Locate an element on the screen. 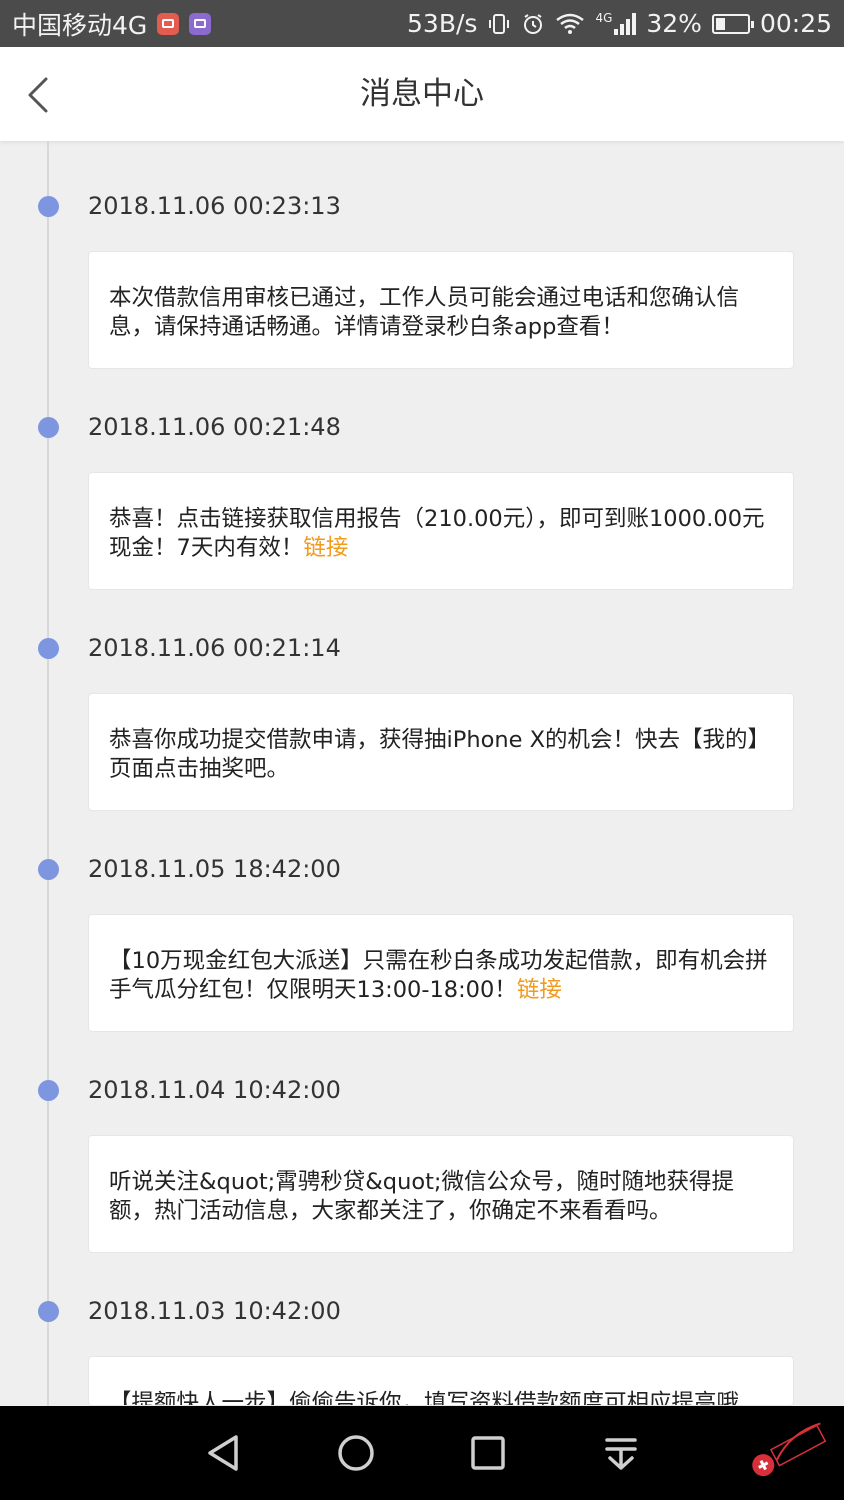 The height and width of the screenshot is (1500, 844). battery-percent: 32% is located at coordinates (674, 23).